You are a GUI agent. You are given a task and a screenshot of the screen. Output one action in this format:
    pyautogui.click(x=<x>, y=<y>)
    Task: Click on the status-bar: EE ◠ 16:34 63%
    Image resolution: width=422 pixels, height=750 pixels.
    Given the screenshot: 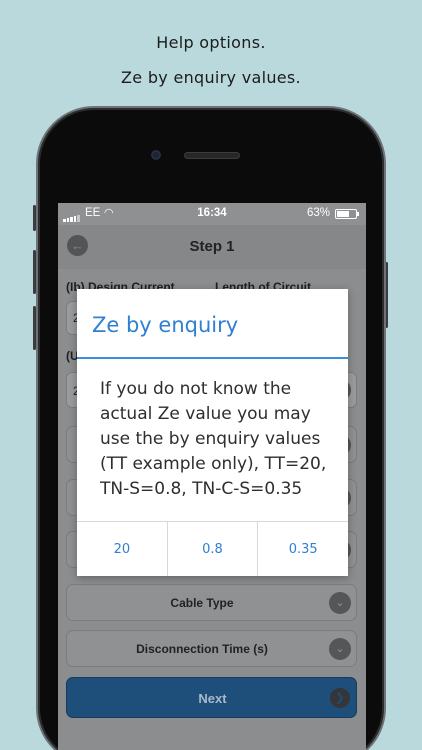 What is the action you would take?
    pyautogui.click(x=212, y=214)
    